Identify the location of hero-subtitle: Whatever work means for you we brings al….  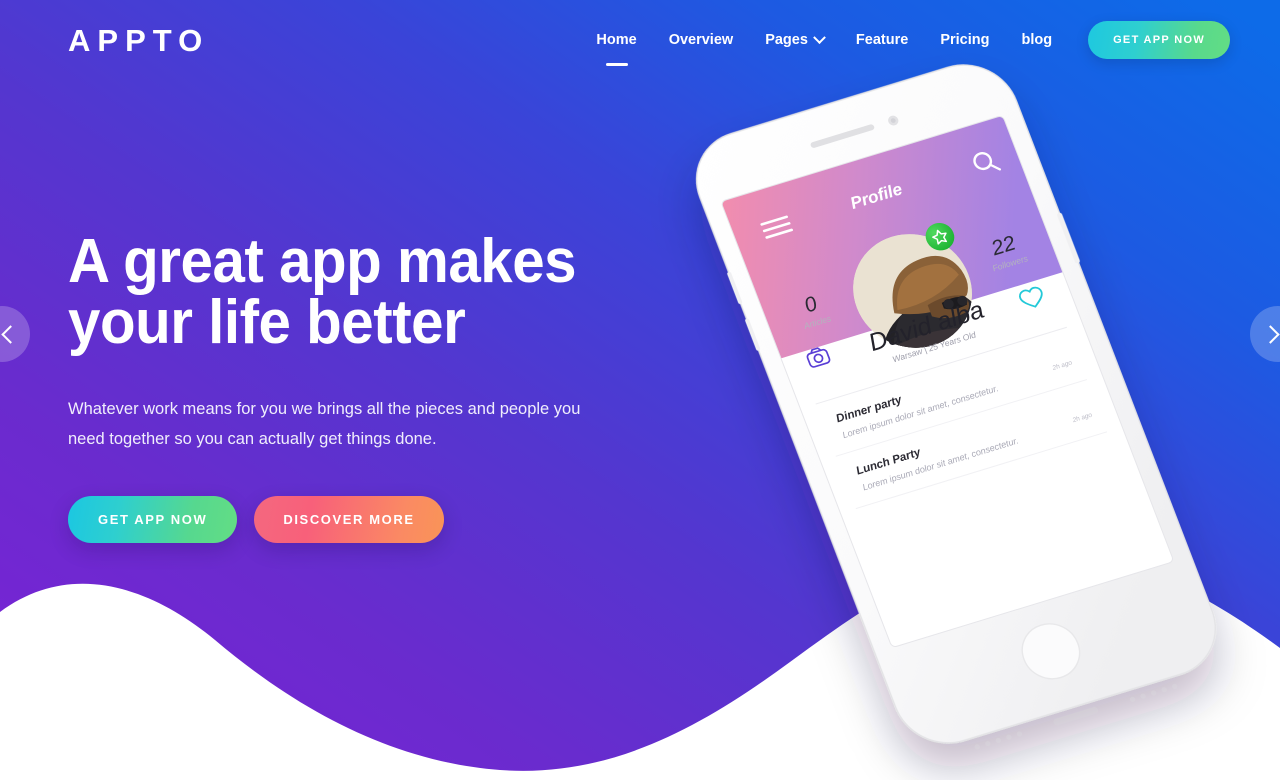
(339, 424).